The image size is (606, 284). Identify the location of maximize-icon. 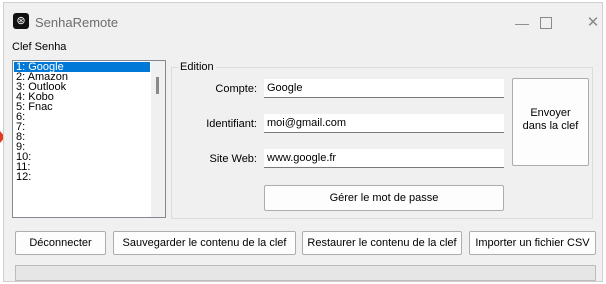
(546, 23).